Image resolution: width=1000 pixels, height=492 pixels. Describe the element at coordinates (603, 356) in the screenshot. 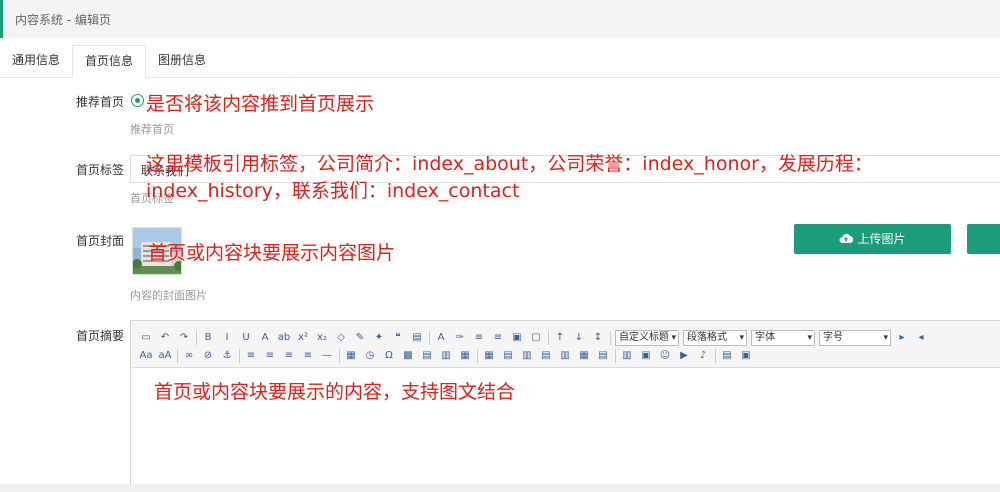

I see `split-cells-icon: ▤` at that location.